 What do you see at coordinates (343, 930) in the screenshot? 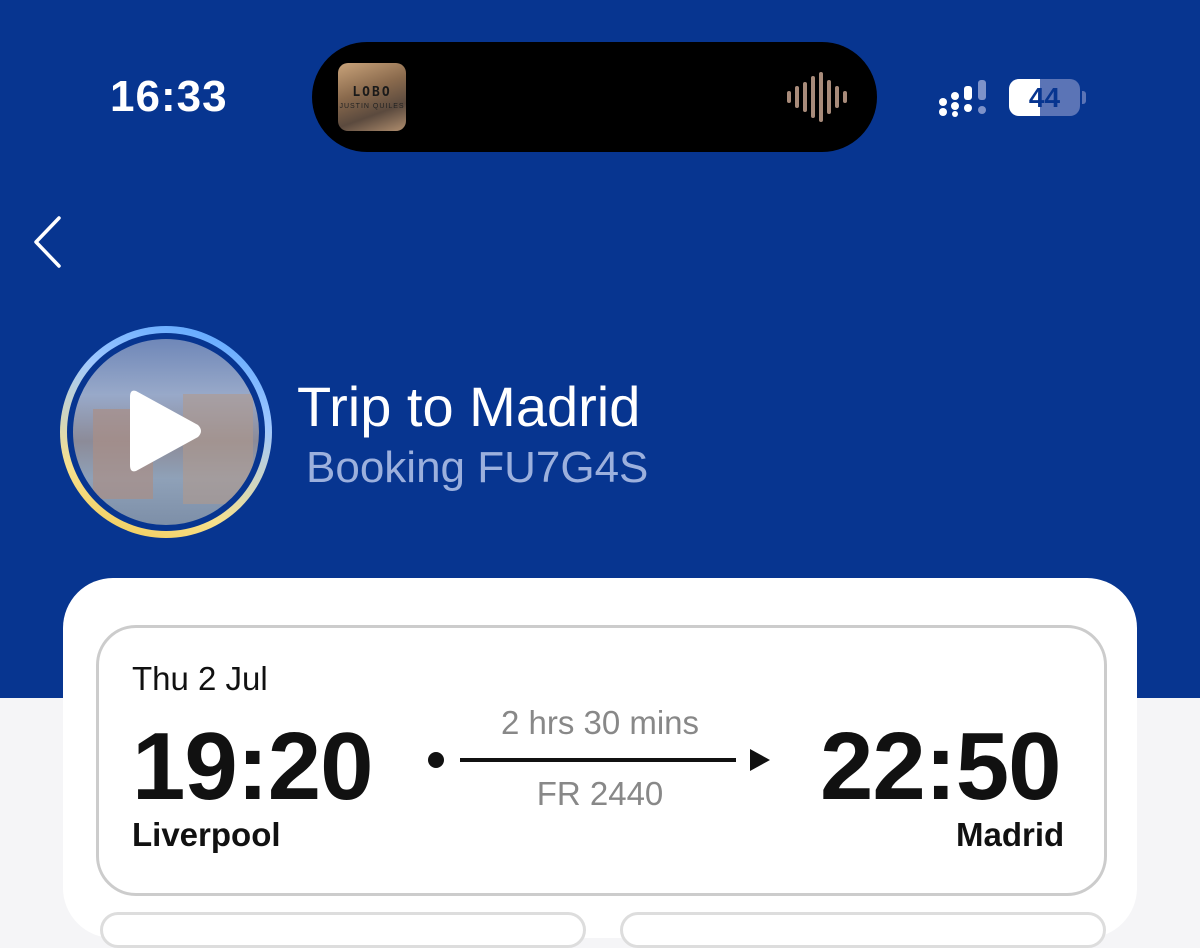
I see `card-option-left` at bounding box center [343, 930].